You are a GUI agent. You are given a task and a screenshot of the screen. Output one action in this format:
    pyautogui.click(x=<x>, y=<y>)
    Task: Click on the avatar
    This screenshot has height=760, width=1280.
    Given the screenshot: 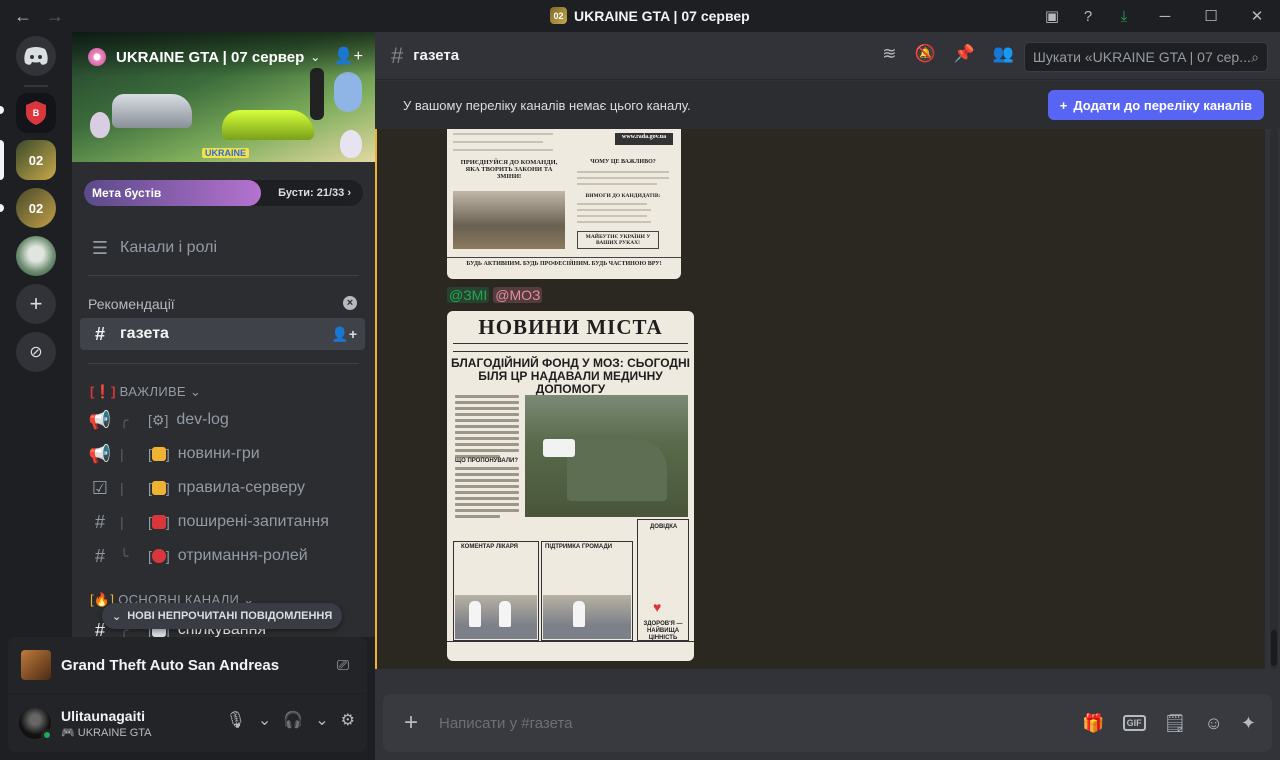 What is the action you would take?
    pyautogui.click(x=36, y=724)
    